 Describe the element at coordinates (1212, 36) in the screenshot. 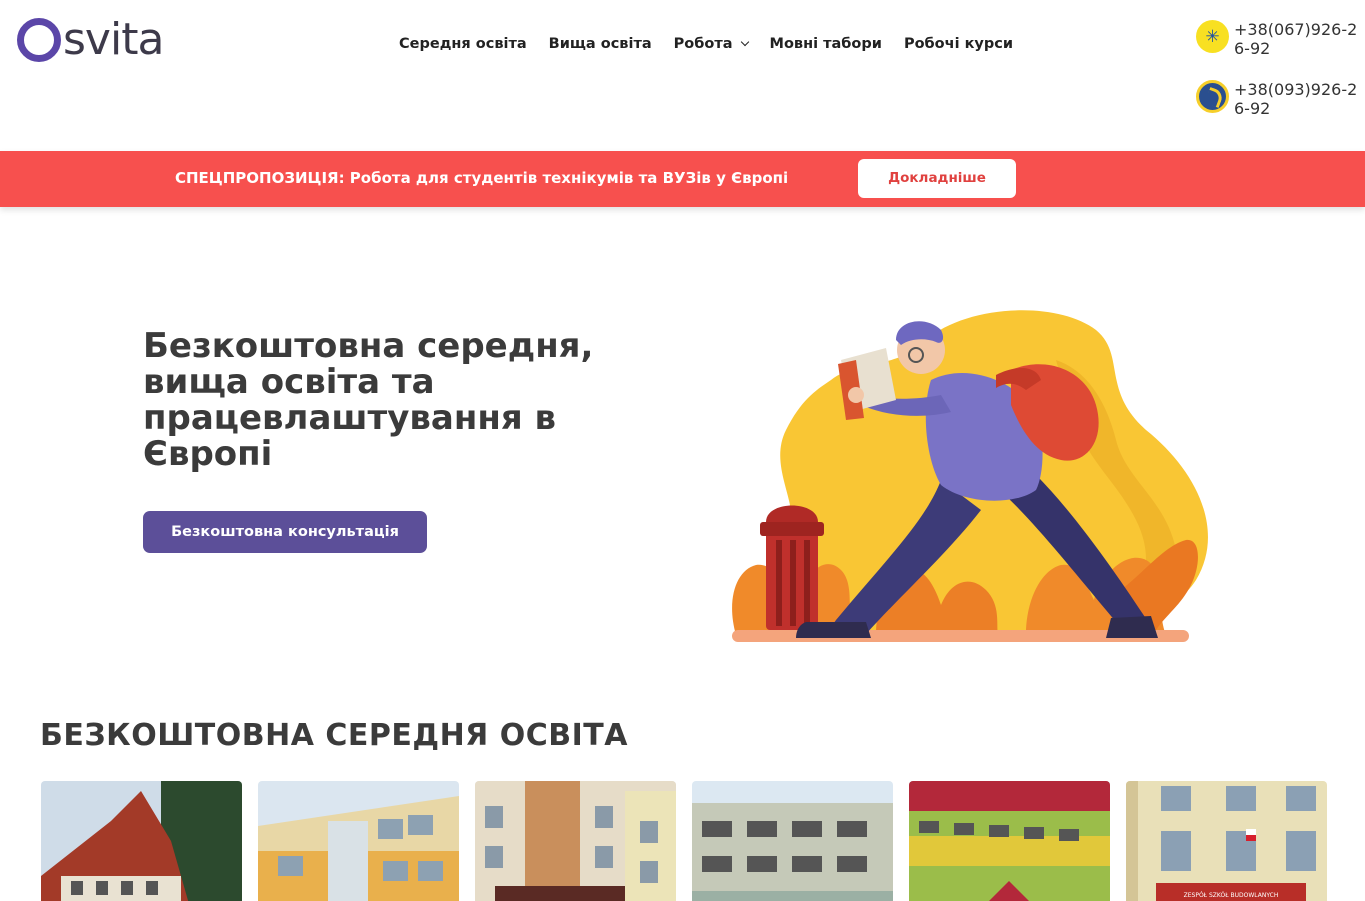

I see `kyivstar-icon` at that location.